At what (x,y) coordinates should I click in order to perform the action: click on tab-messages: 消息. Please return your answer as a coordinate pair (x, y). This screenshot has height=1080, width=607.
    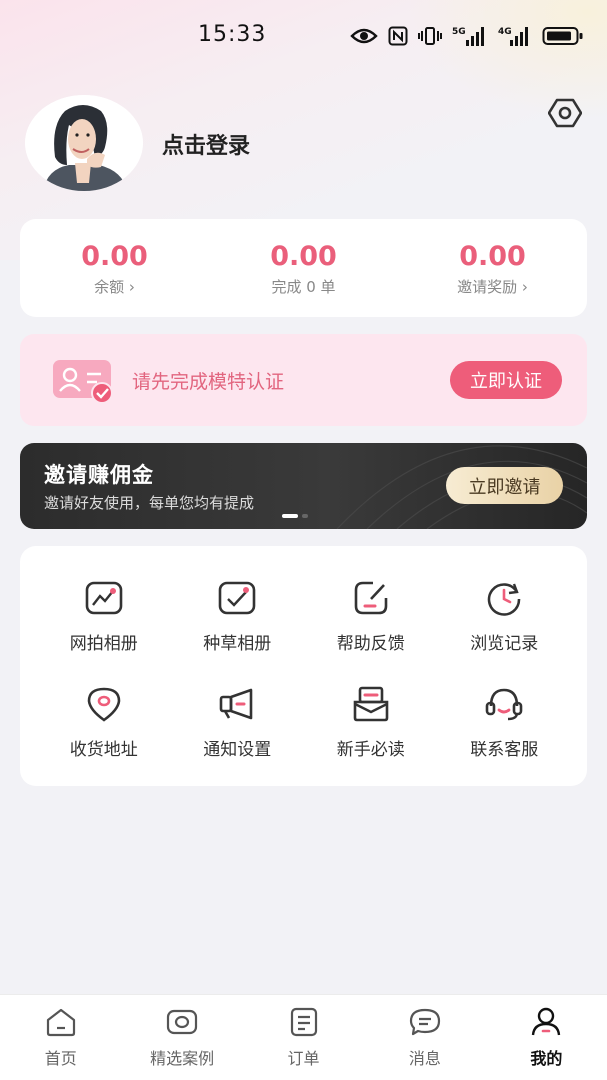
    Looking at the image, I should click on (424, 1037).